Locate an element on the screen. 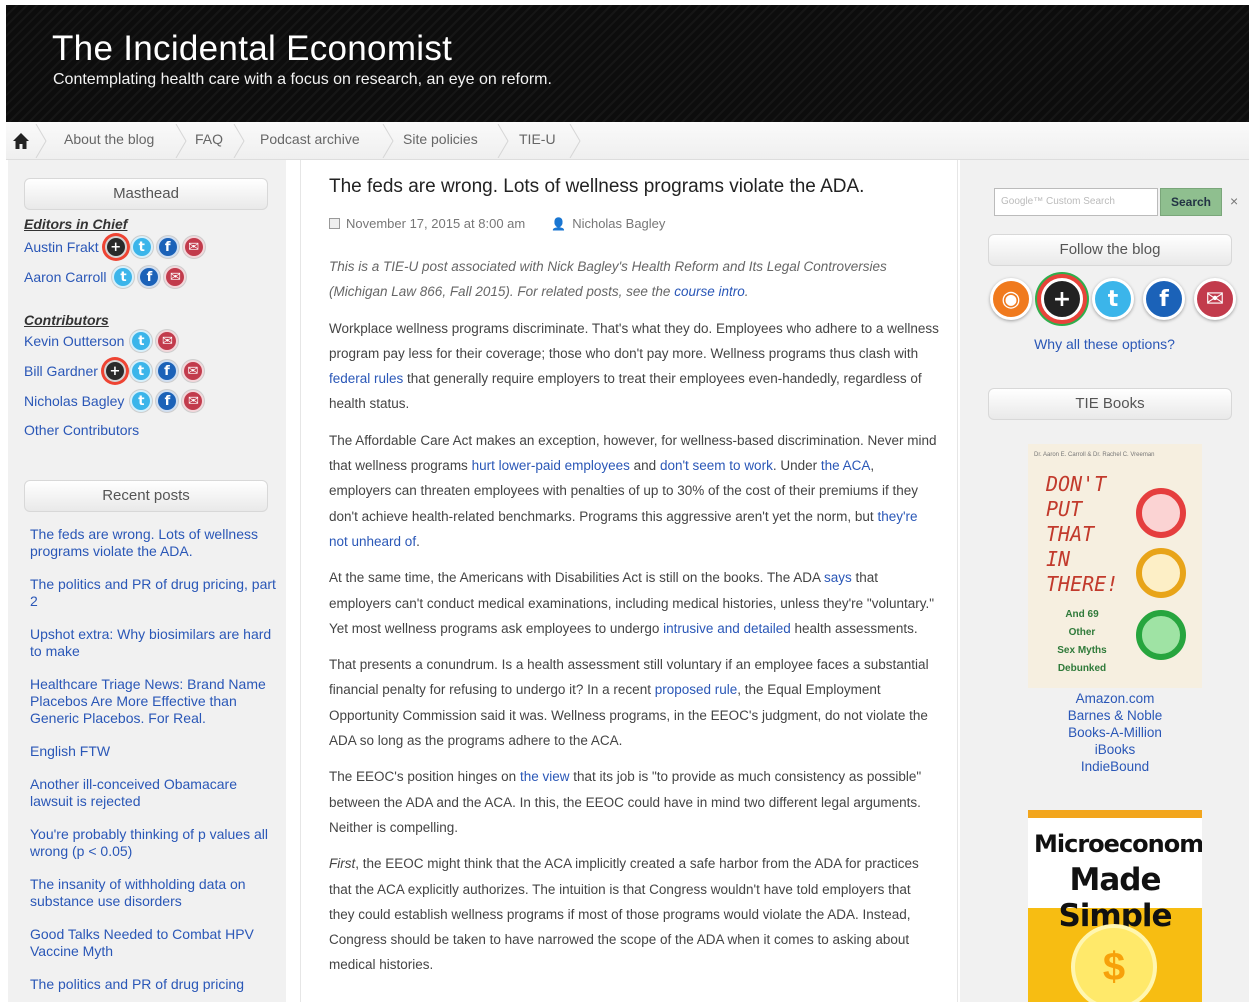  close-icon: × is located at coordinates (1234, 201).